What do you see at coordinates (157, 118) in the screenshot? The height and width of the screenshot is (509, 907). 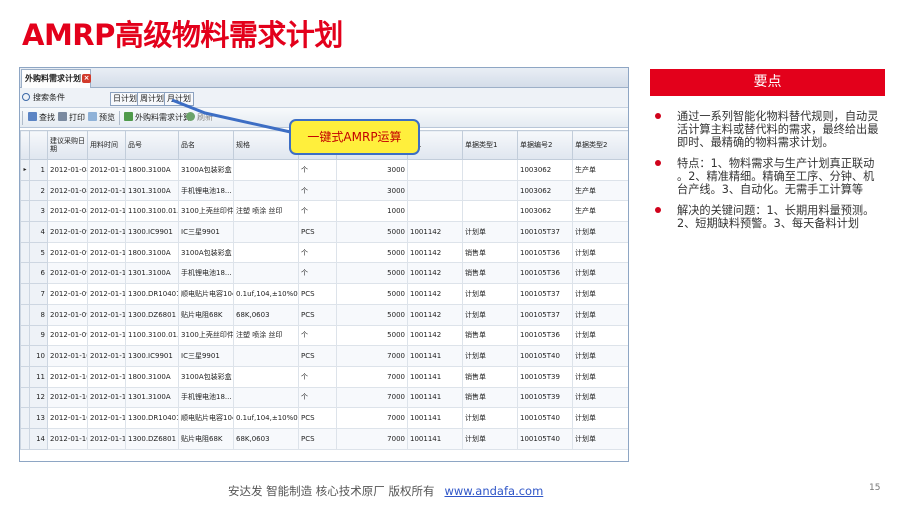 I see `calc-button: 外购料需求计算` at bounding box center [157, 118].